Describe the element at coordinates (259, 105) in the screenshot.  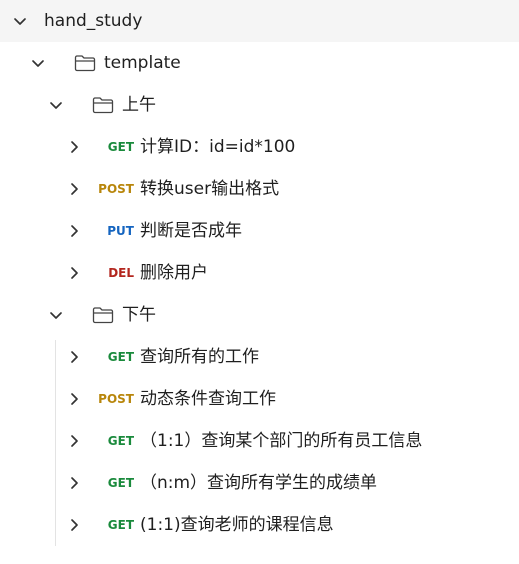
I see `tree-item-group-morning: 上午` at that location.